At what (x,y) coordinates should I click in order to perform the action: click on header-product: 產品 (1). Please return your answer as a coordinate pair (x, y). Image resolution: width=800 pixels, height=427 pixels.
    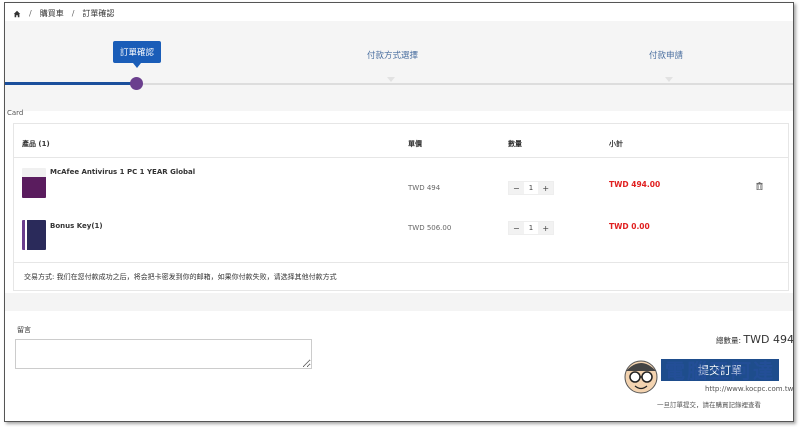
    Looking at the image, I should click on (36, 144).